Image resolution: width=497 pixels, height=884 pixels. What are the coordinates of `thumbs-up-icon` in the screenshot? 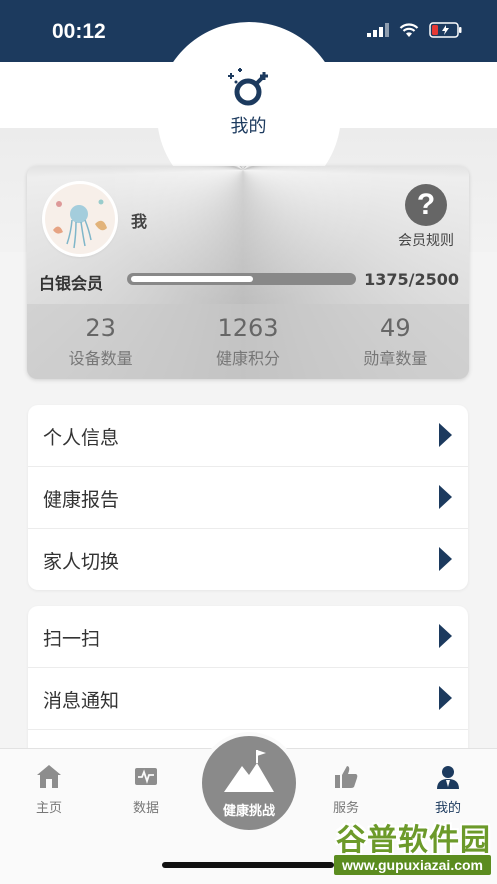 It's located at (346, 777).